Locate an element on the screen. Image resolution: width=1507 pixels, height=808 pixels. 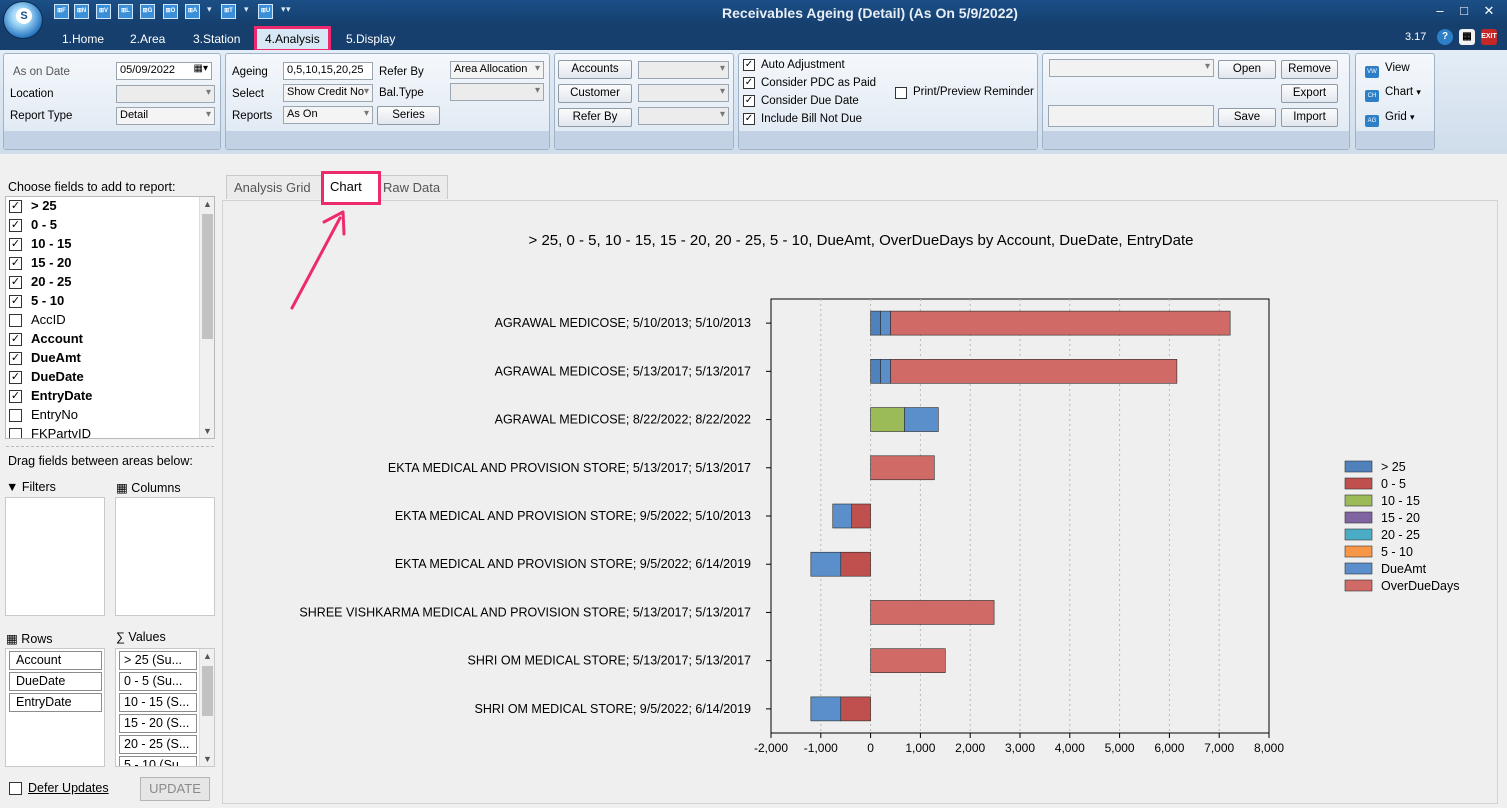
chart-button: CH Chart ▾ is located at coordinates (1393, 94).